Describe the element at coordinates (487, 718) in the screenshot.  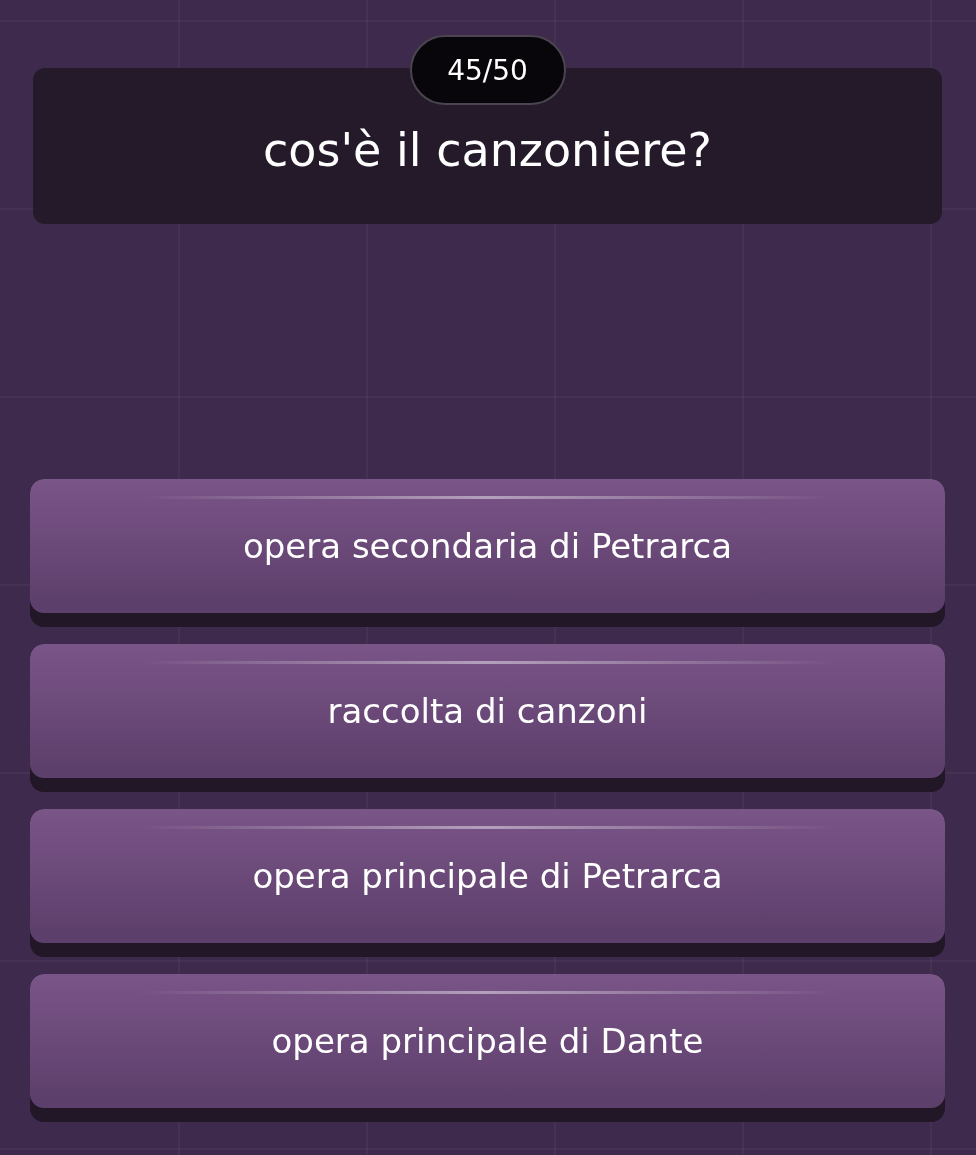
I see `answer-button: raccolta di canzoni` at that location.